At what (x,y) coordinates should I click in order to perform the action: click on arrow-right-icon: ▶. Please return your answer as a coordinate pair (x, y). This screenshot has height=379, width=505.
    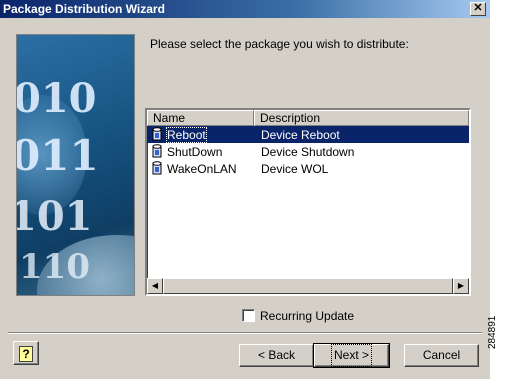
    Looking at the image, I should click on (461, 285).